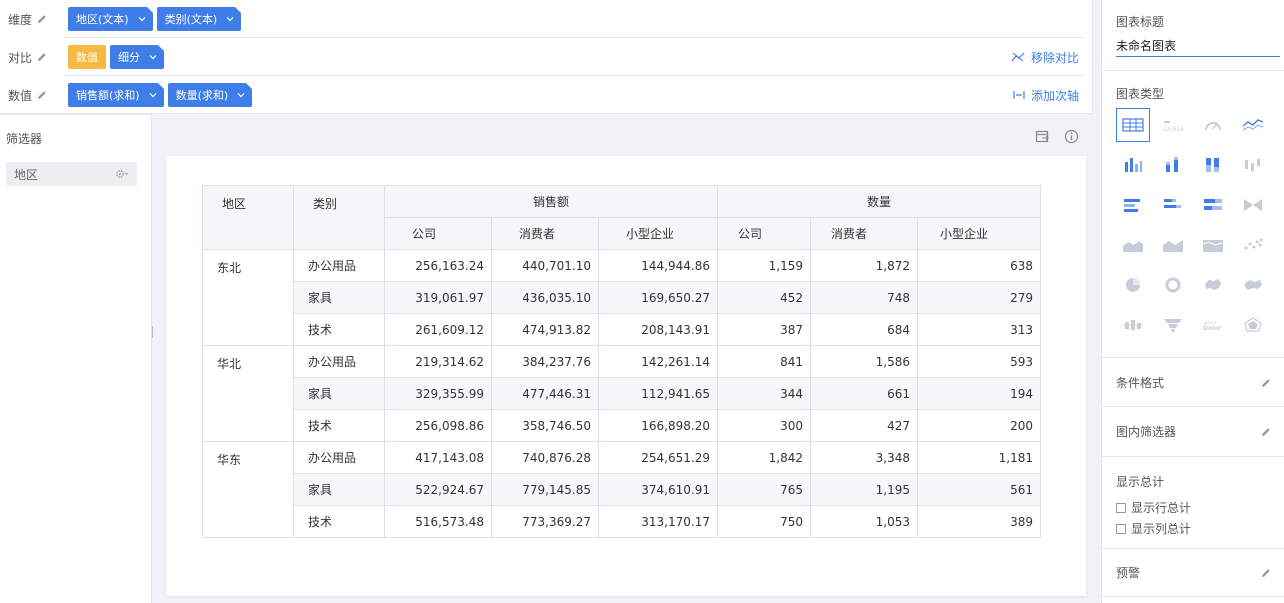  What do you see at coordinates (26, 174) in the screenshot?
I see `filter-item-label: 地区` at bounding box center [26, 174].